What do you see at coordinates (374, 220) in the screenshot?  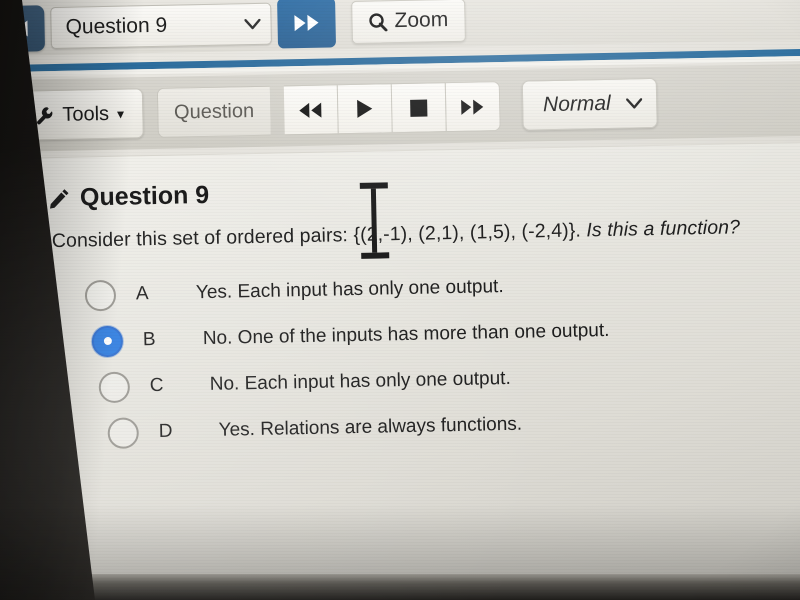 I see `text-cursor-icon` at bounding box center [374, 220].